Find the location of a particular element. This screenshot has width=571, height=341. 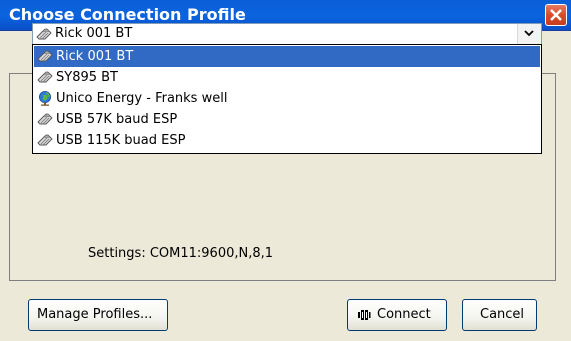

profile-option-rick-001-bt: Rick 001 BT is located at coordinates (287, 56).